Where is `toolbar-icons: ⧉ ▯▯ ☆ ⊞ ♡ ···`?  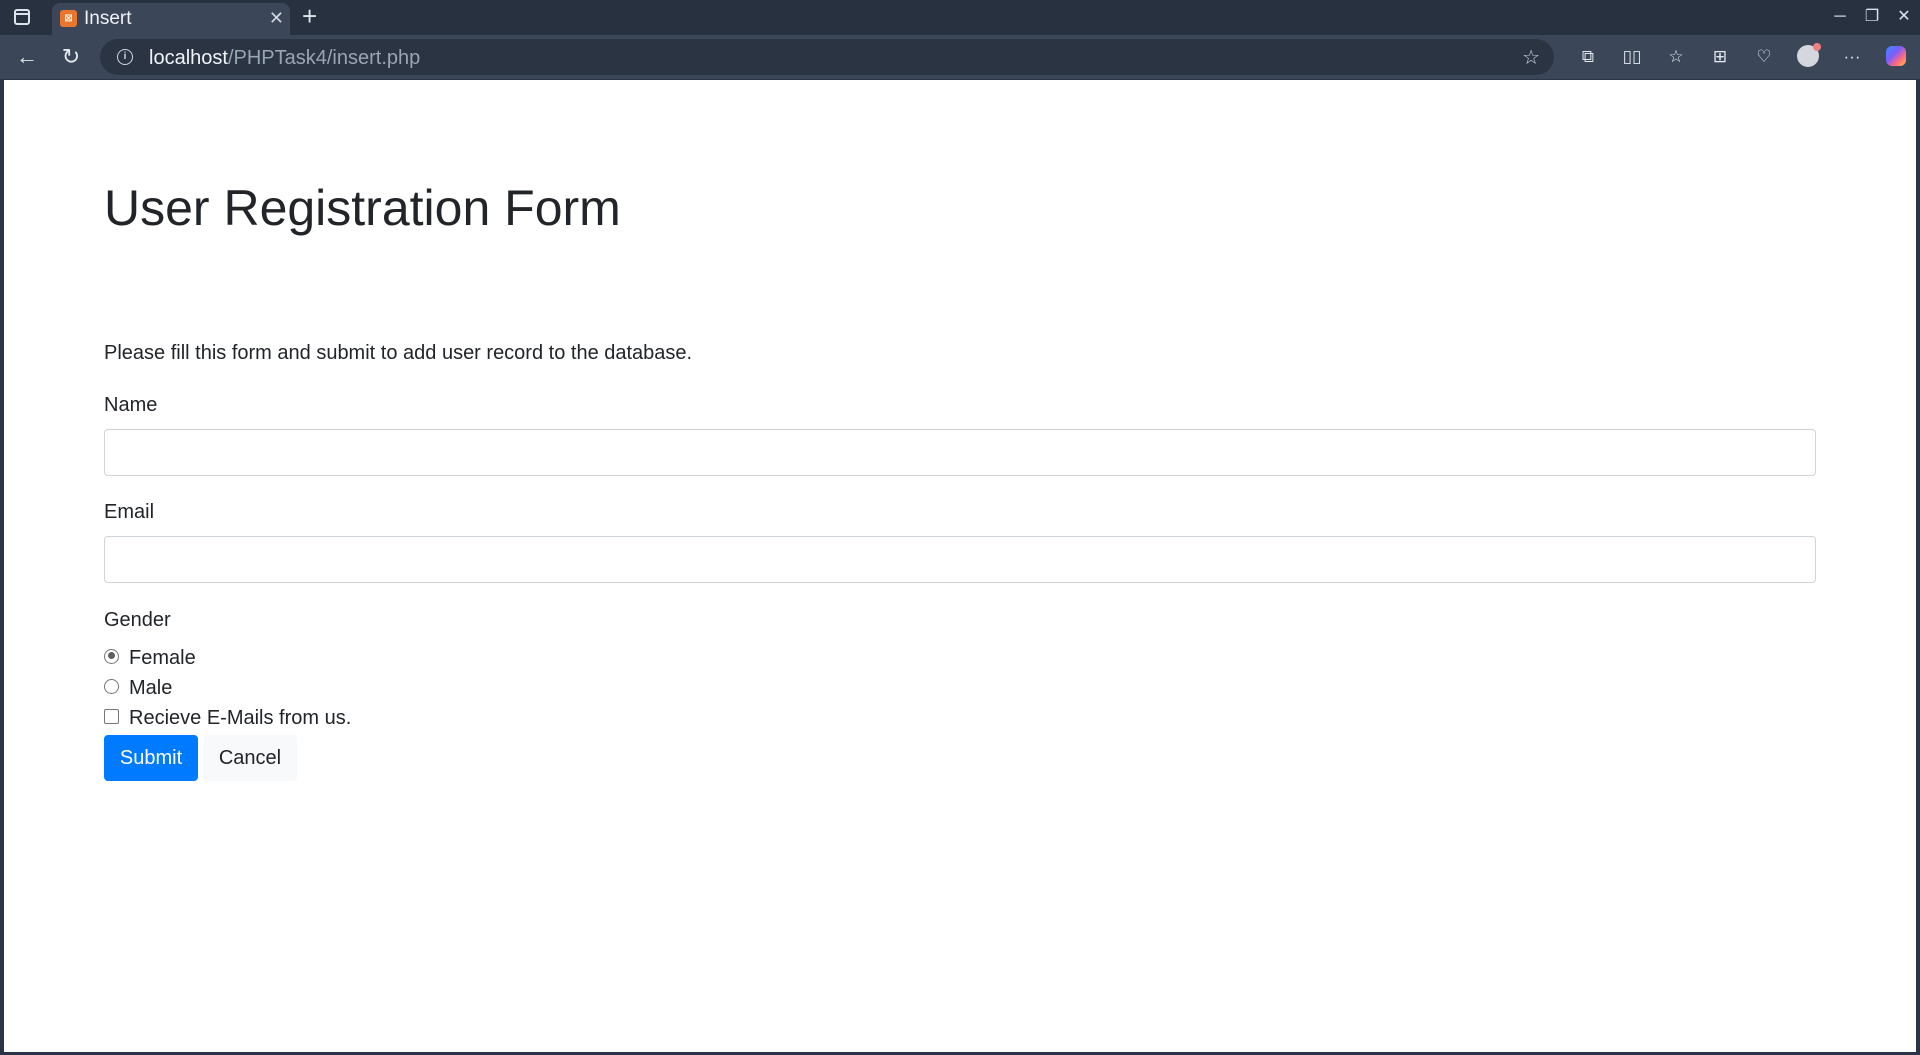
toolbar-icons: ⧉ ▯▯ ☆ ⊞ ♡ ··· is located at coordinates (1742, 57).